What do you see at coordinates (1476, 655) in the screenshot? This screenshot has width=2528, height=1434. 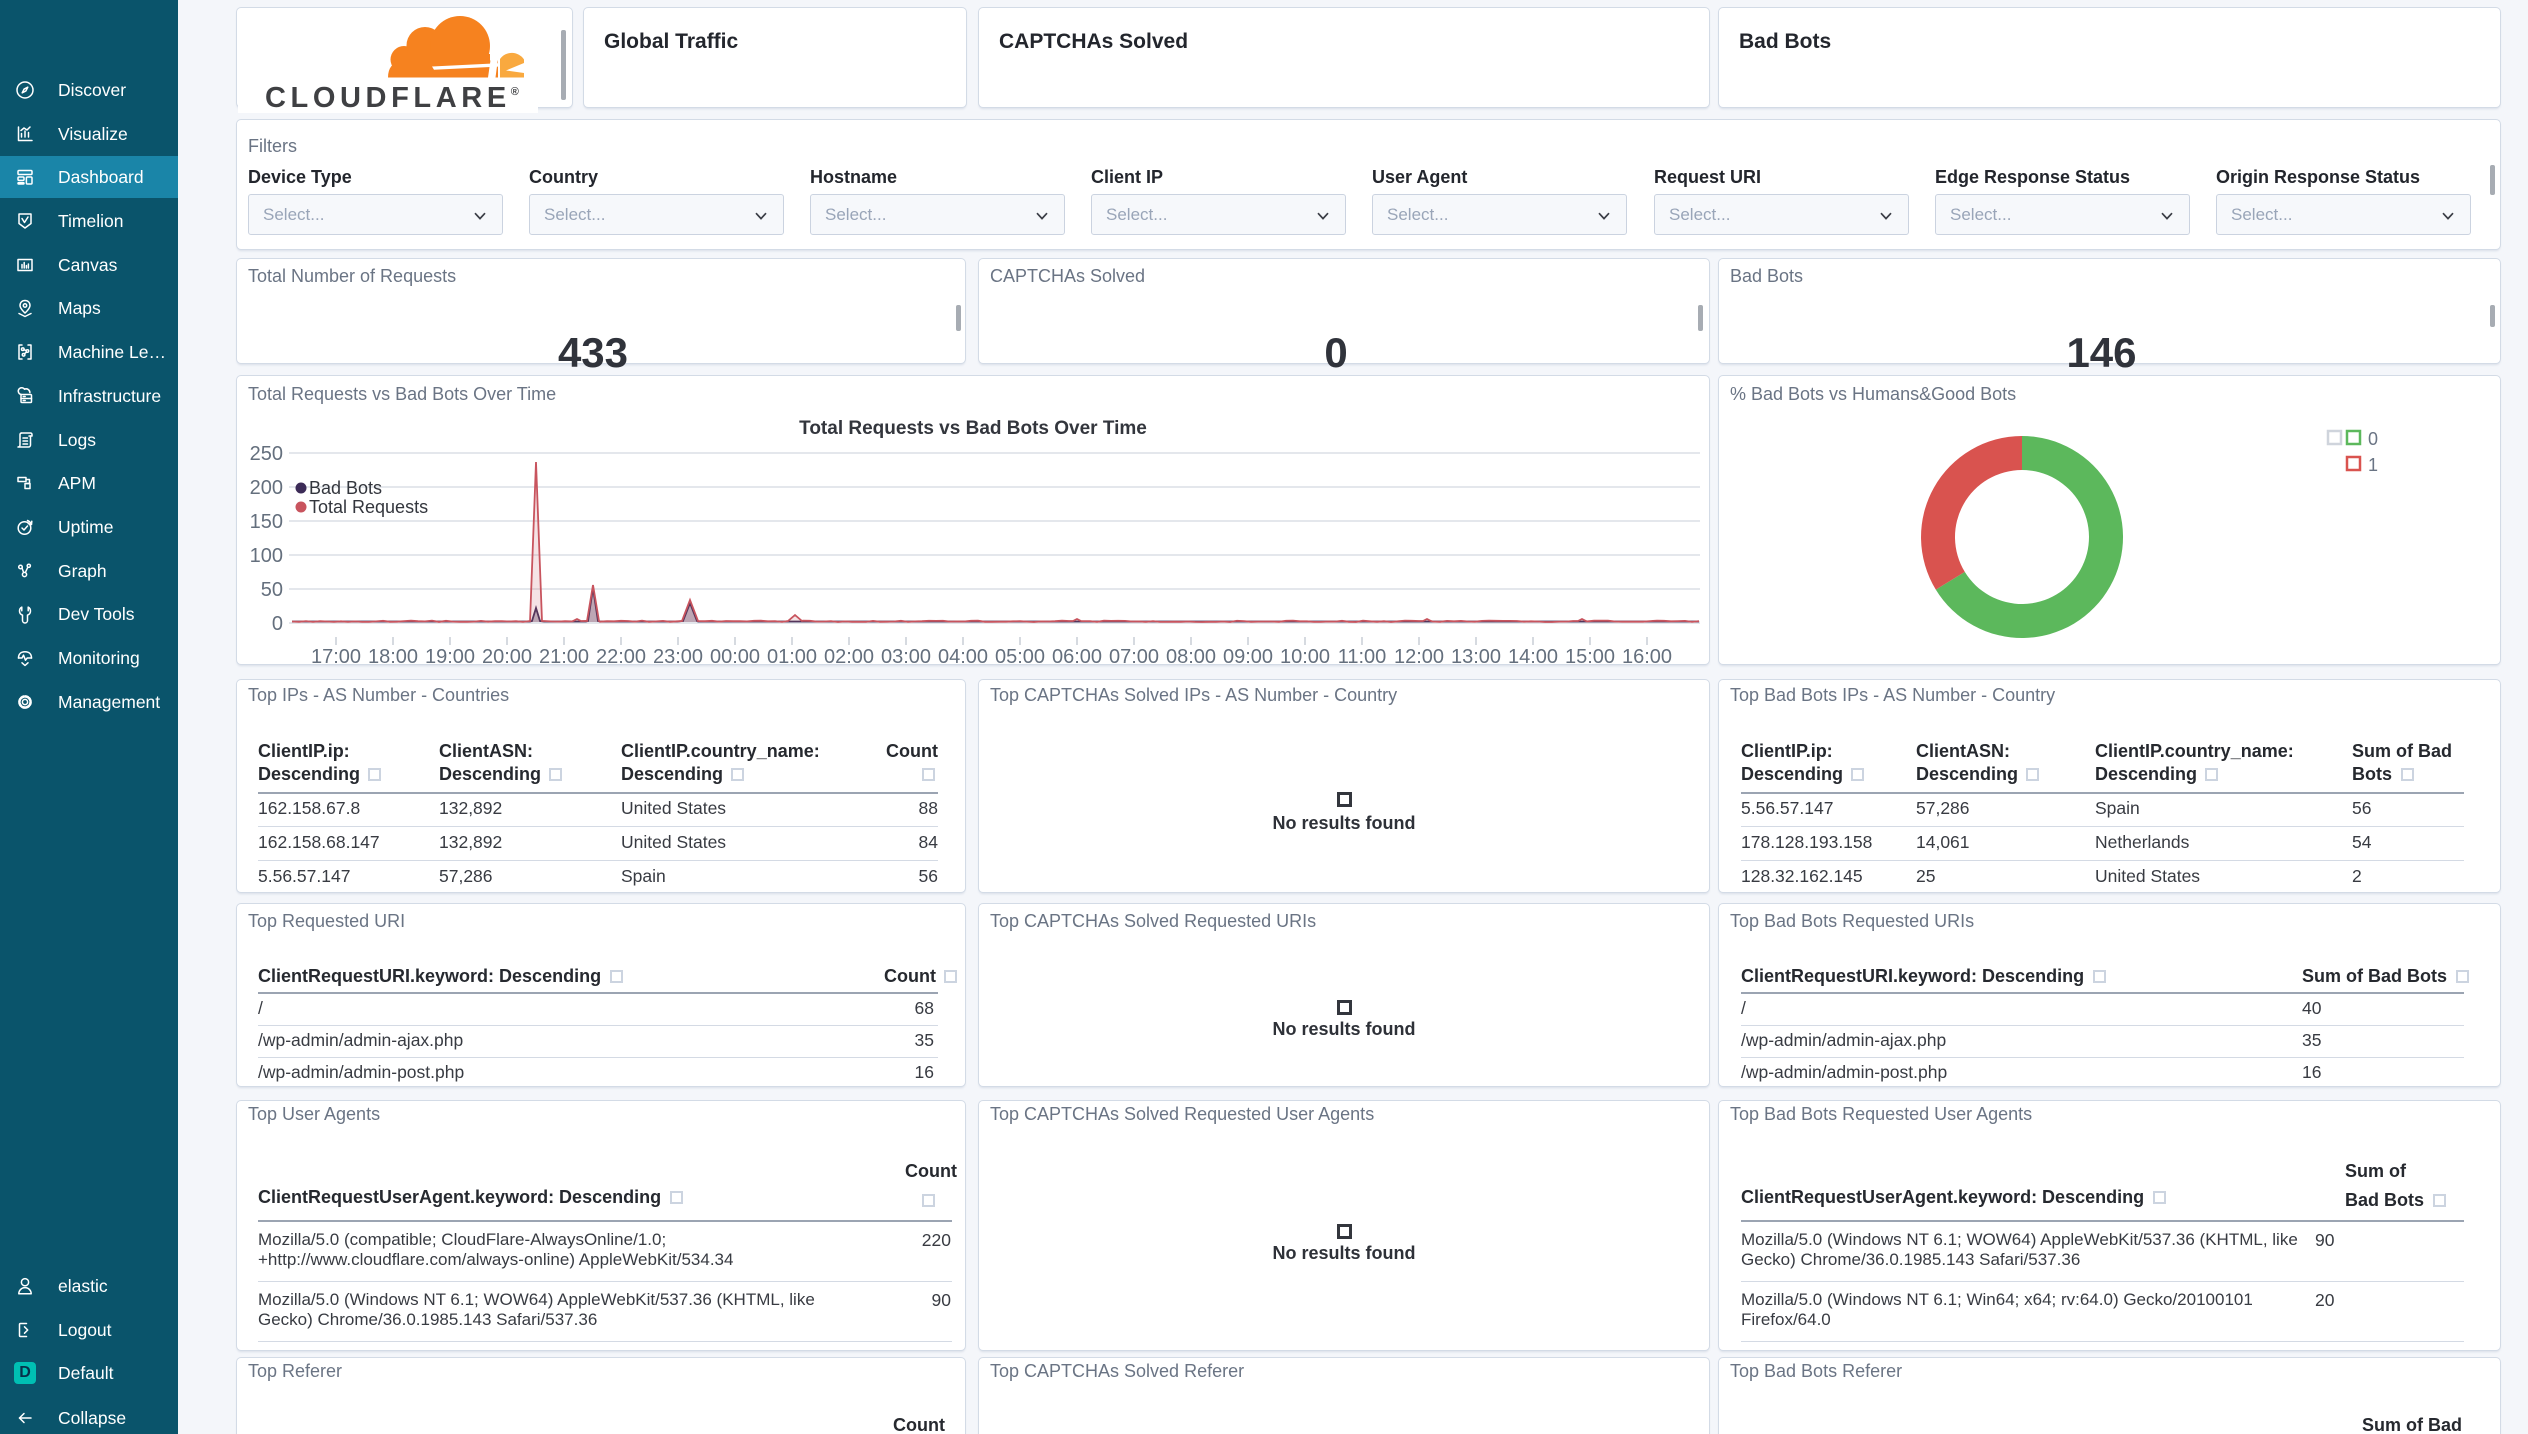 I see `svg-text: 13:00` at bounding box center [1476, 655].